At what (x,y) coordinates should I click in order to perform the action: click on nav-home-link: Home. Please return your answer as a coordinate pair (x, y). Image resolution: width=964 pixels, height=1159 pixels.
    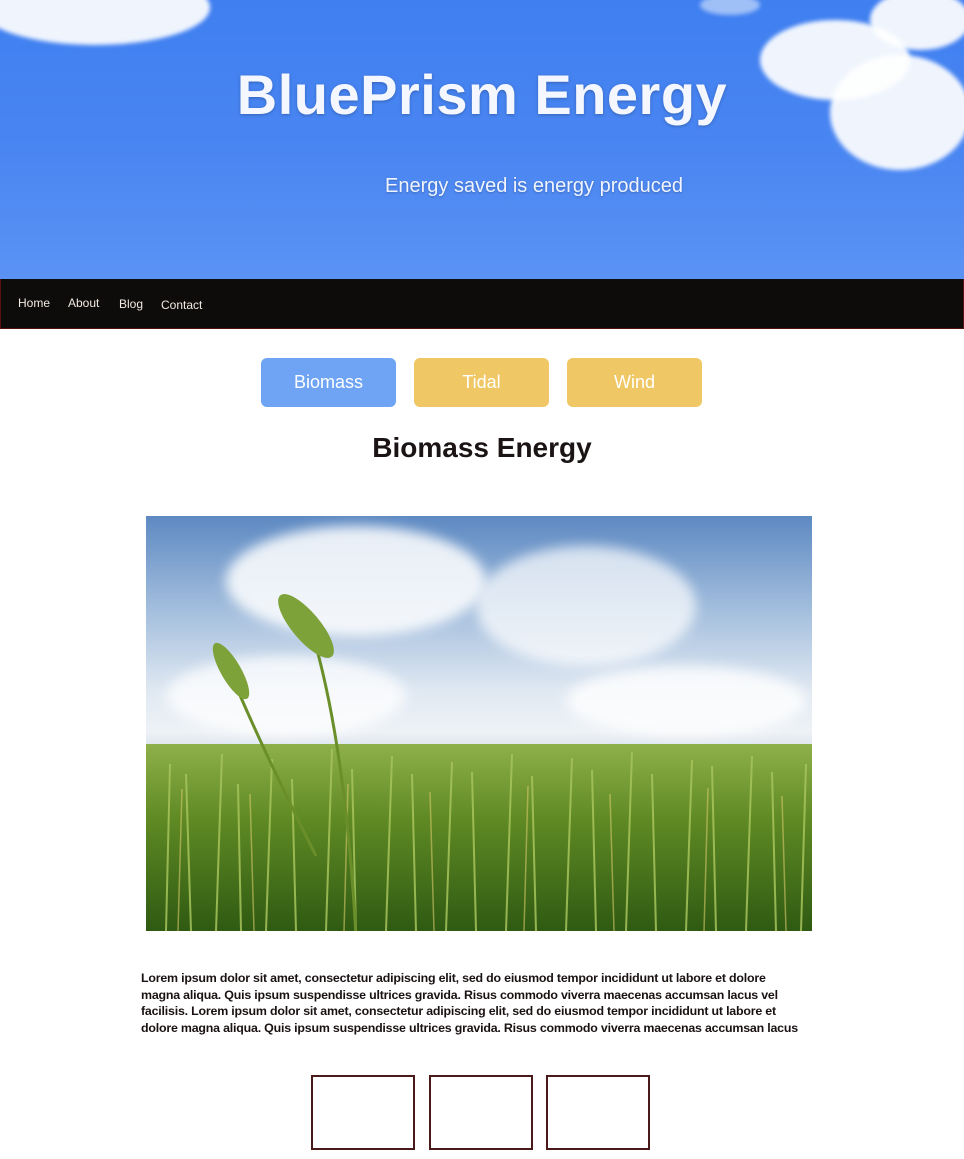
    Looking at the image, I should click on (34, 303).